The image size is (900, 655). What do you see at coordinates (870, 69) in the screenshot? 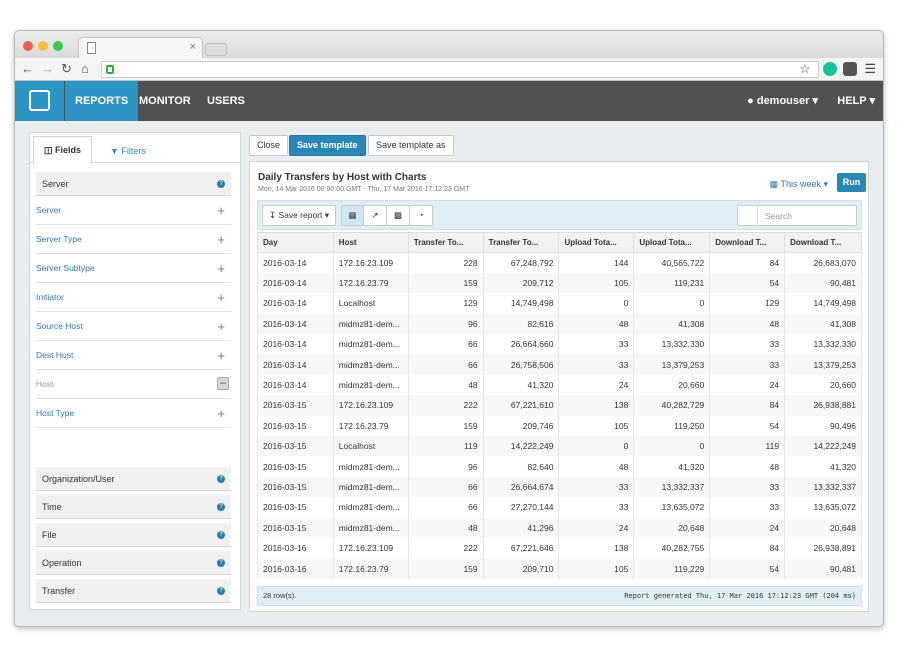
I see `browser-menu-icon: ☰` at bounding box center [870, 69].